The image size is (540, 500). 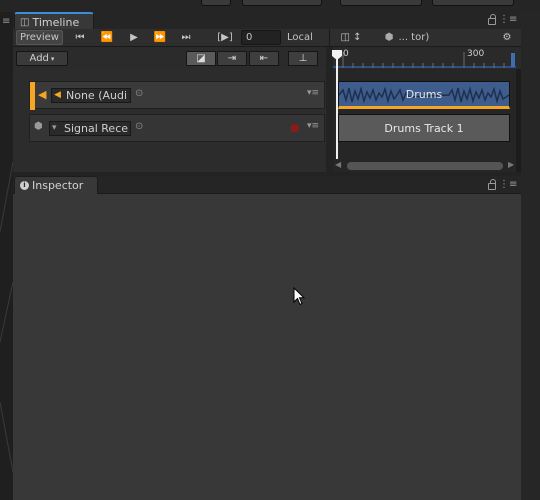 I want to click on time-ruler: 0 300, so click(x=424, y=58).